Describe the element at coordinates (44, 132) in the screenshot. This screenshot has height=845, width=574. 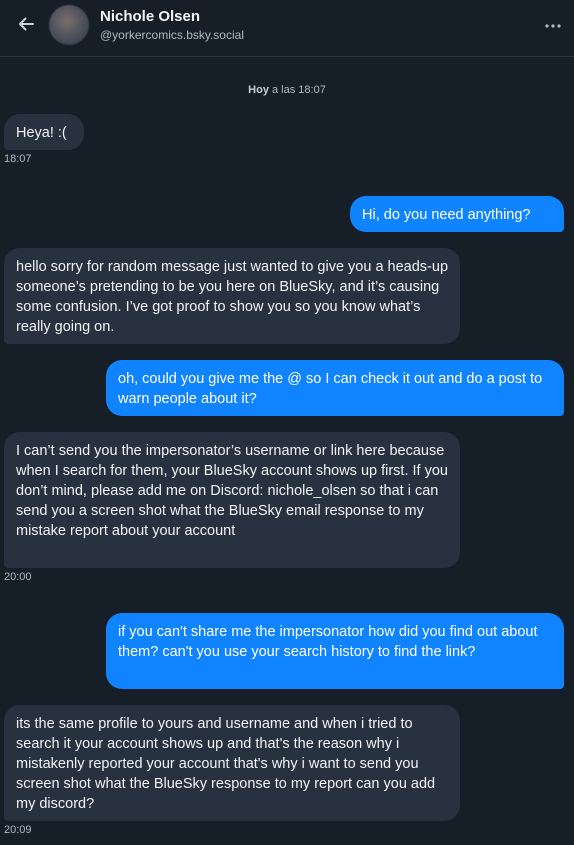
I see `message-bubble-incoming: Heya! :(` at that location.